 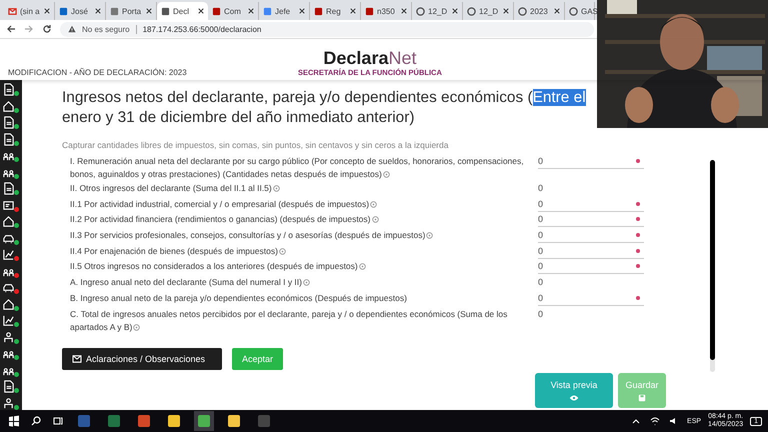 What do you see at coordinates (655, 421) in the screenshot?
I see `wifi-icon` at bounding box center [655, 421].